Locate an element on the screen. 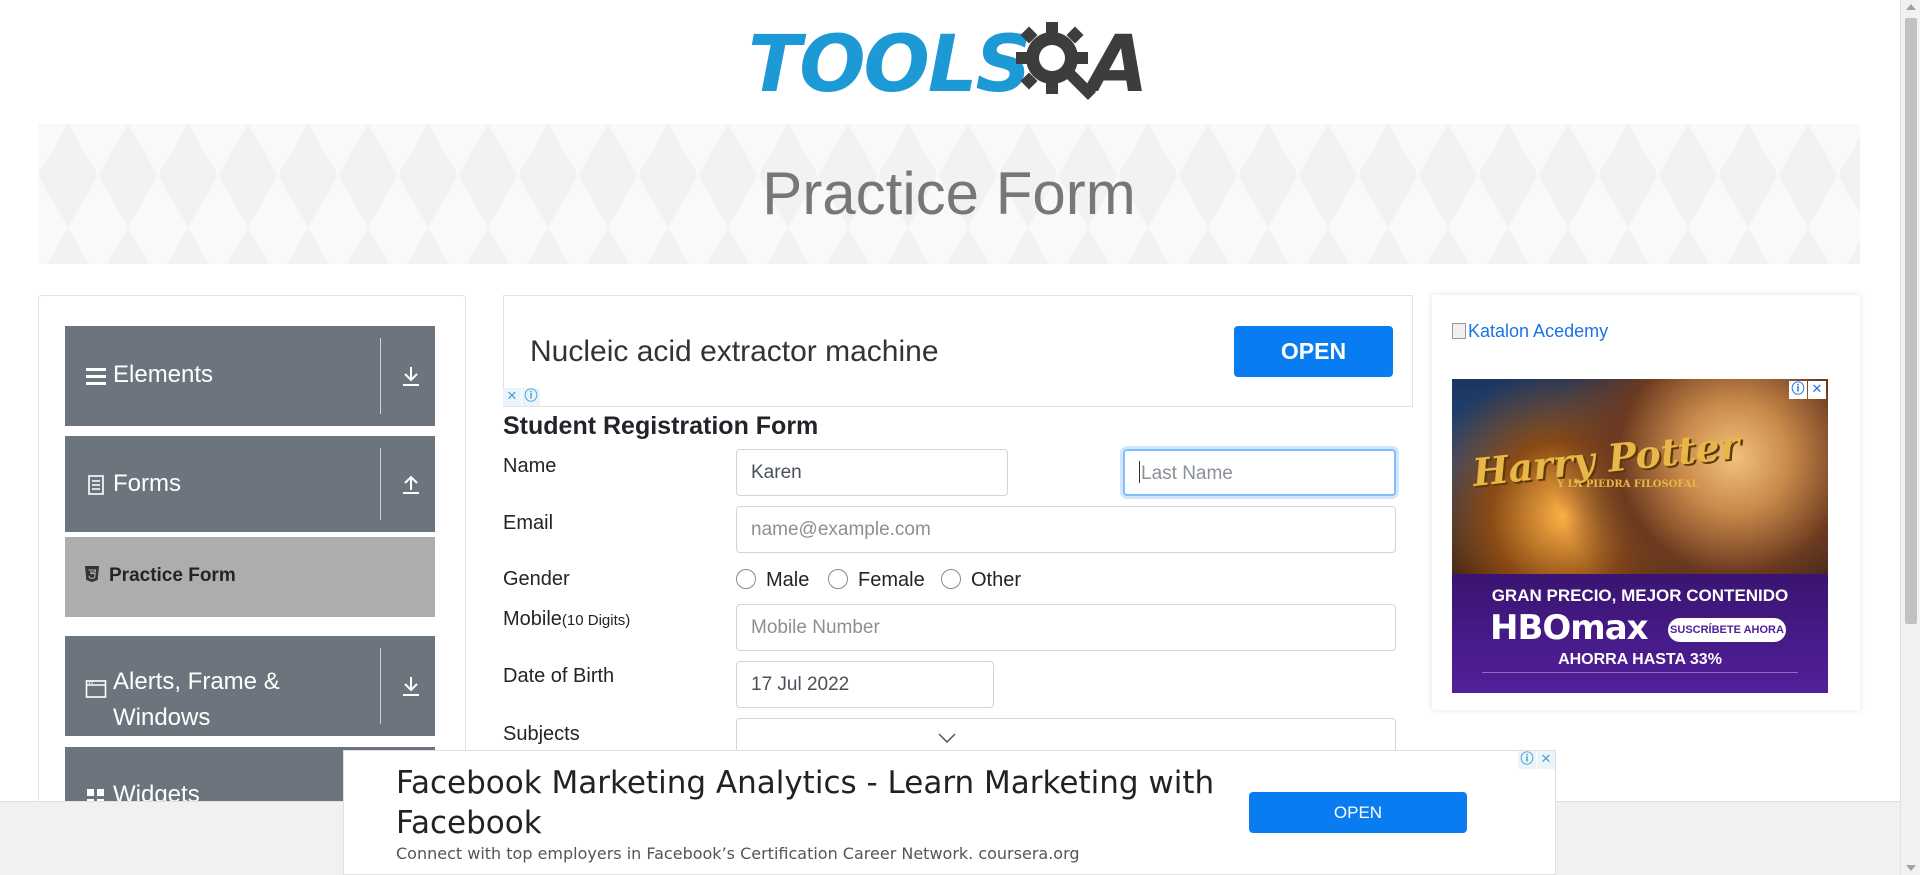  subscribe-button: SUSCRÍBETE AHORA is located at coordinates (1727, 630).